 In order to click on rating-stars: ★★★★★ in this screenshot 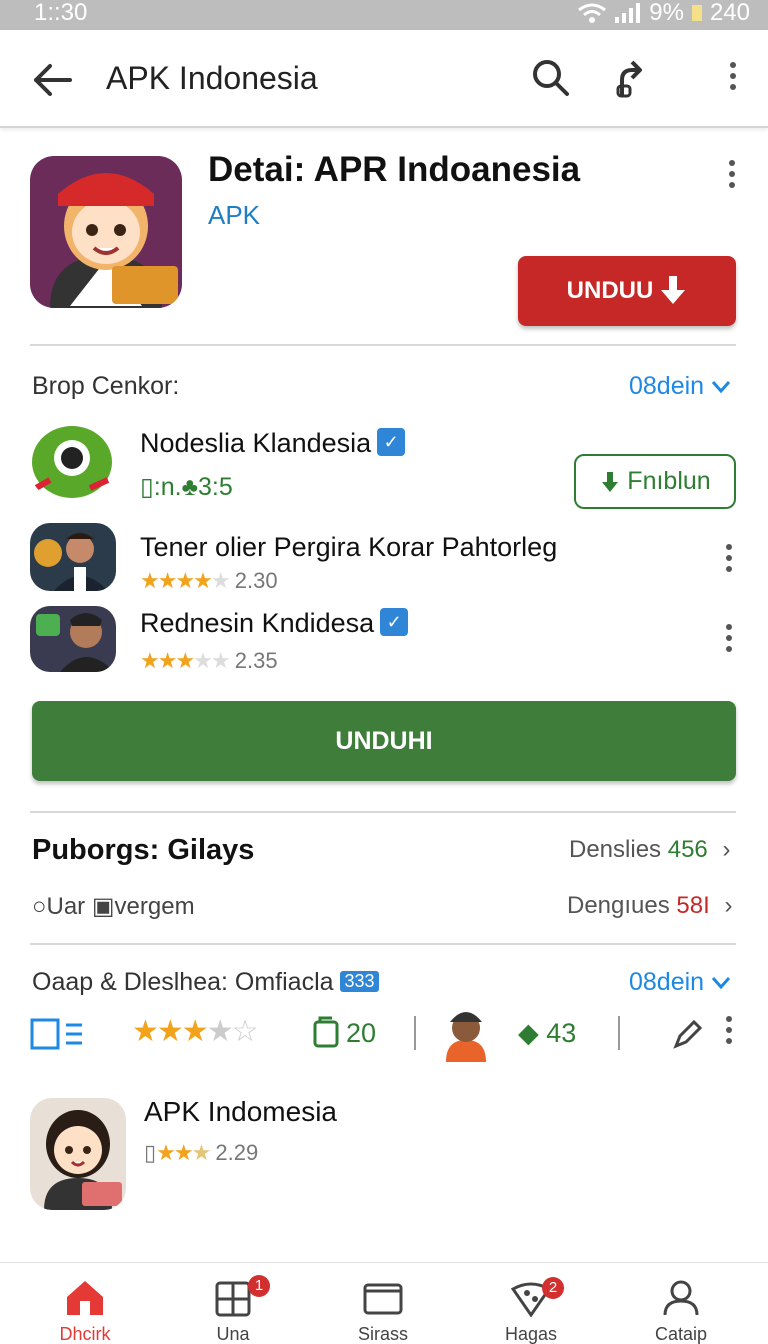, I will do `click(185, 580)`.